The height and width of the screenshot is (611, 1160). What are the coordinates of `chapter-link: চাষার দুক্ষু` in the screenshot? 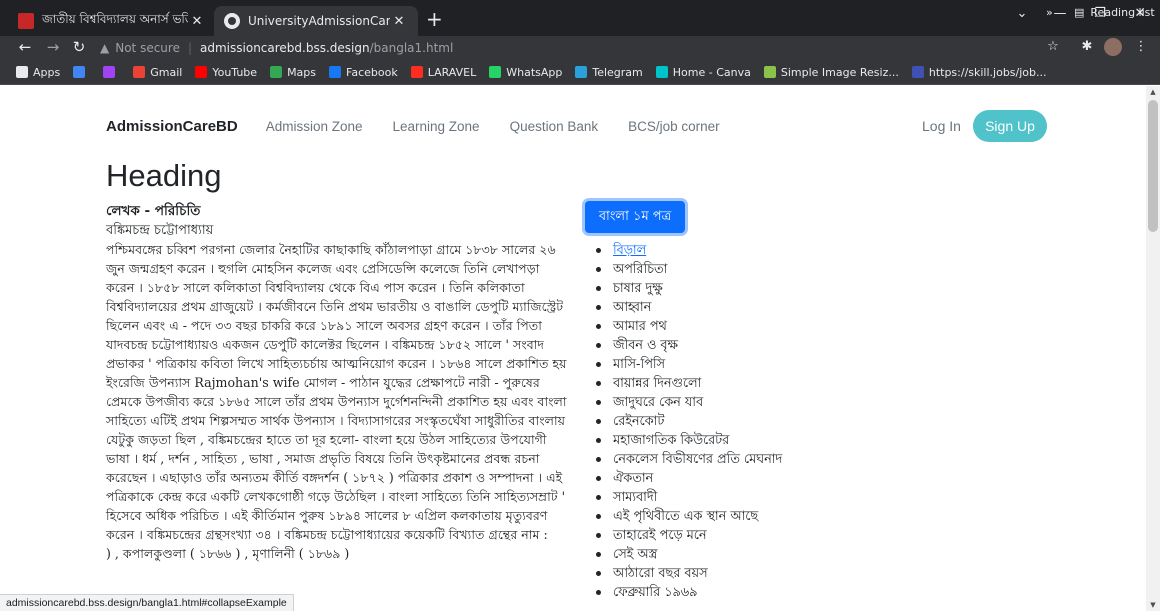 It's located at (638, 288).